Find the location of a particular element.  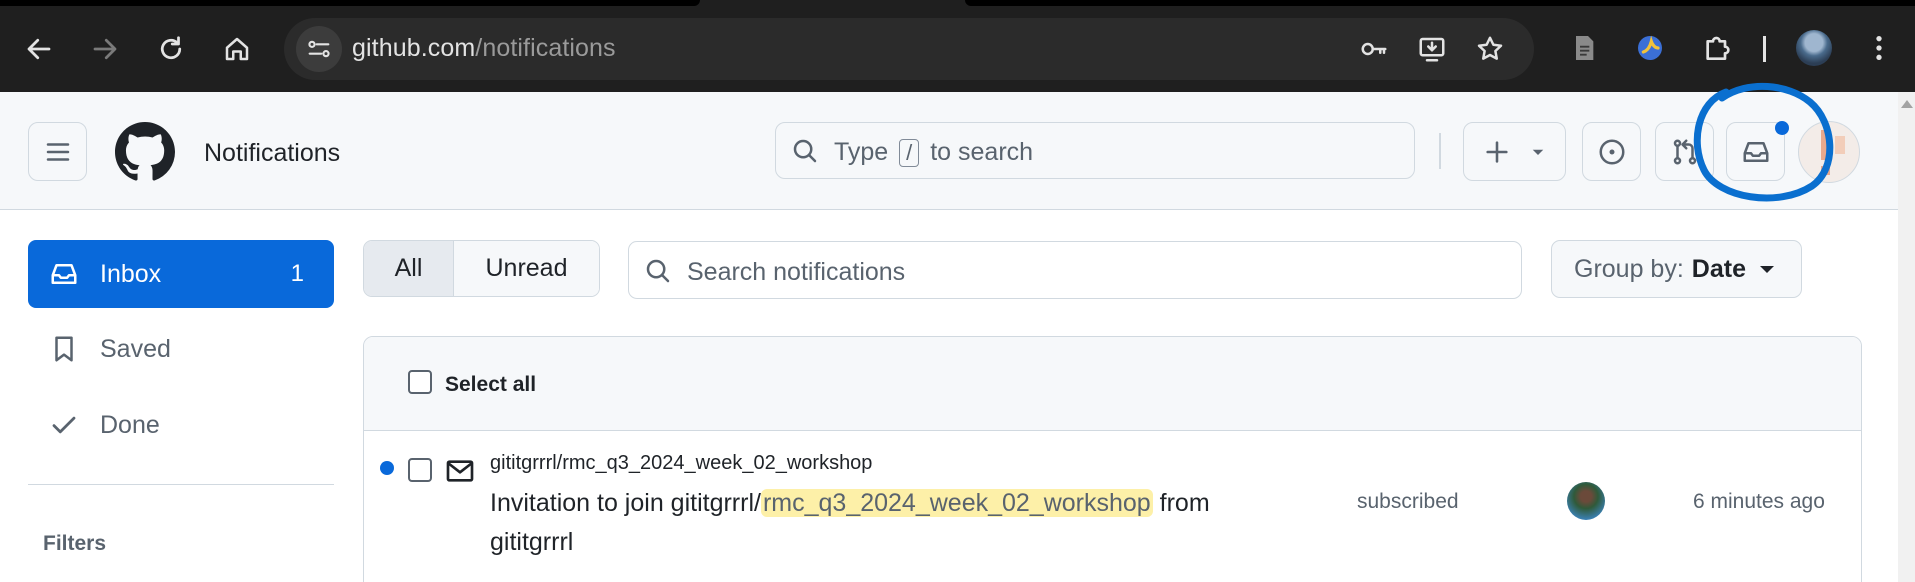

mail-icon is located at coordinates (460, 471).